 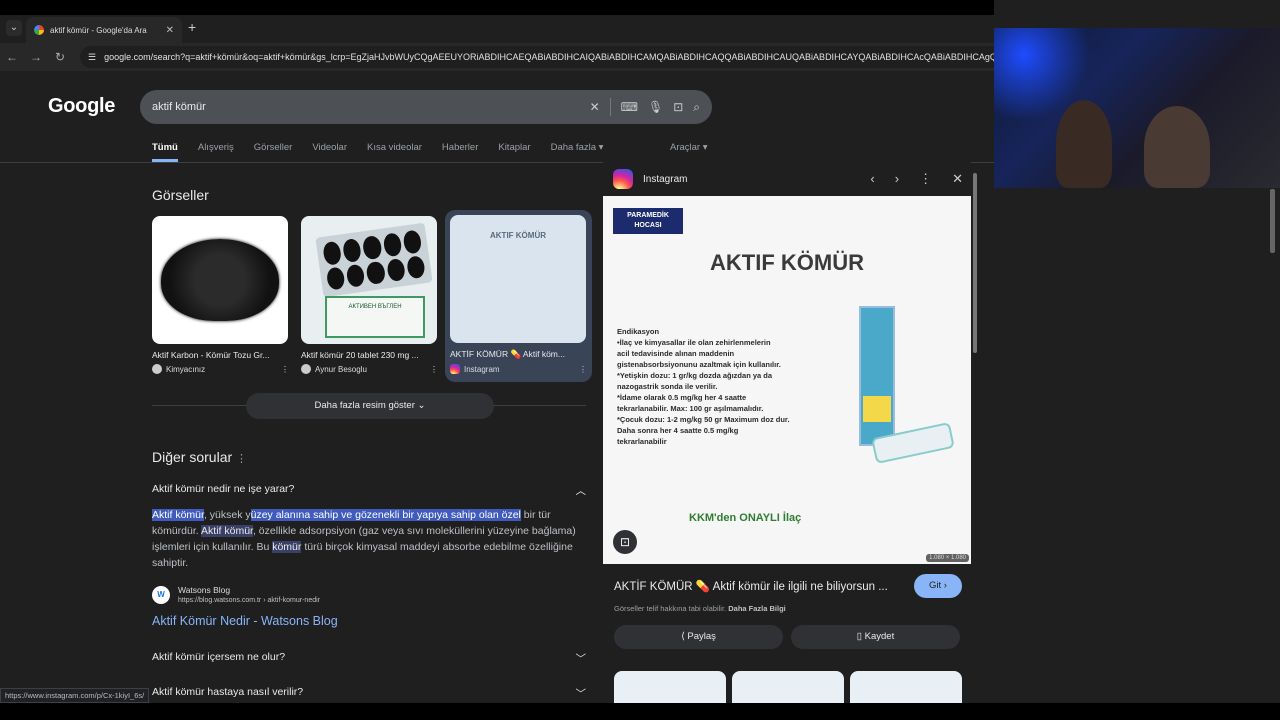 I want to click on thumb-title: AKTIF KÖMÜR, so click(x=518, y=279).